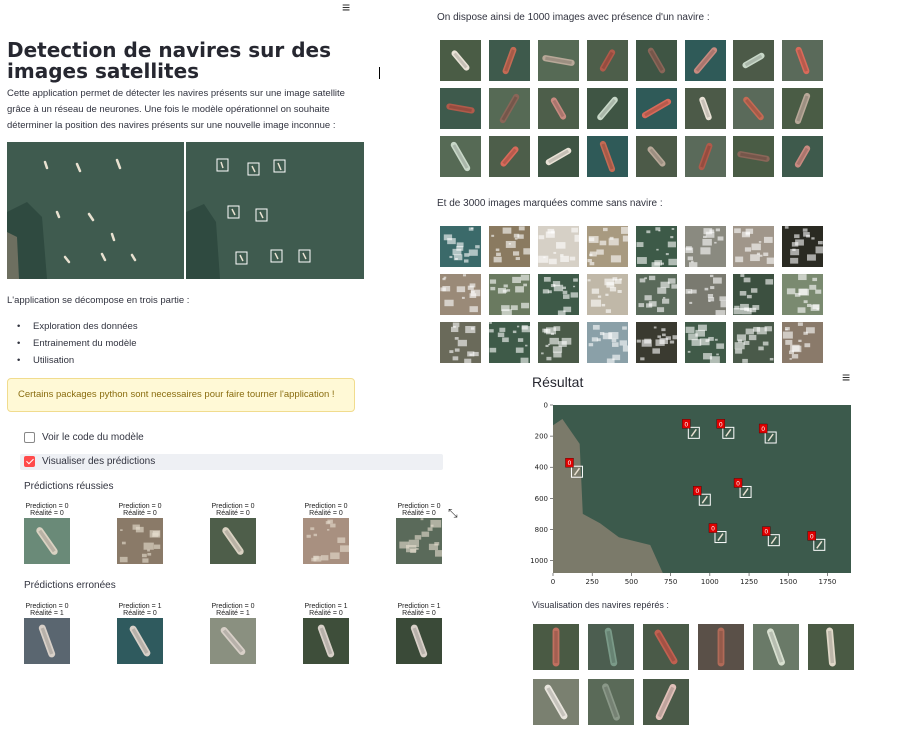 Image resolution: width=903 pixels, height=735 pixels. What do you see at coordinates (29, 461) in the screenshot?
I see `predictions-checkbox` at bounding box center [29, 461].